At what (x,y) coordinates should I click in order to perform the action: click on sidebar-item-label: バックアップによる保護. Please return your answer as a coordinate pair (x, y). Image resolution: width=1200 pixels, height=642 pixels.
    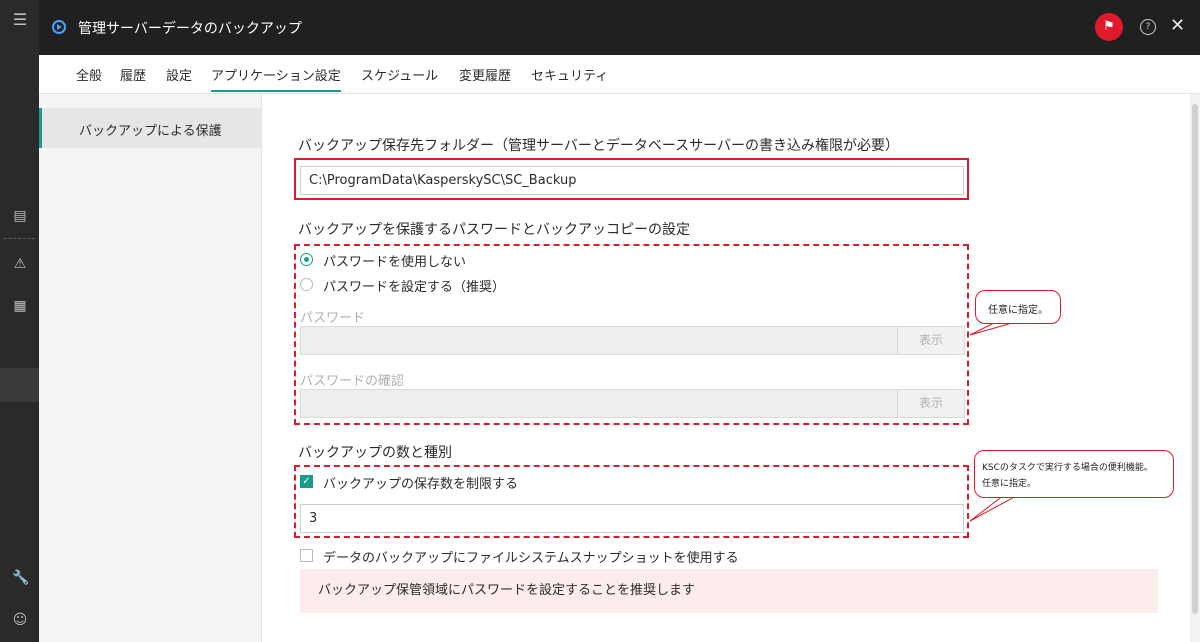
    Looking at the image, I should click on (150, 131).